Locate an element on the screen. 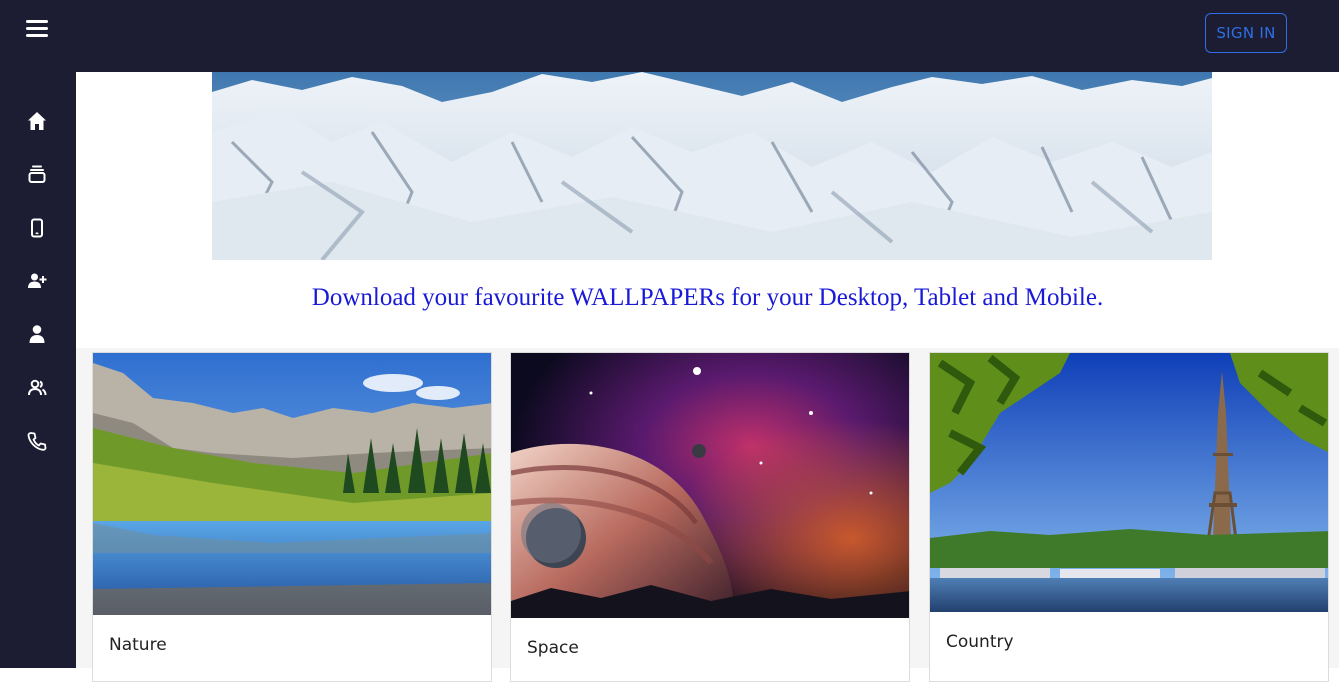 The width and height of the screenshot is (1339, 682). card-title-space: Space is located at coordinates (553, 648).